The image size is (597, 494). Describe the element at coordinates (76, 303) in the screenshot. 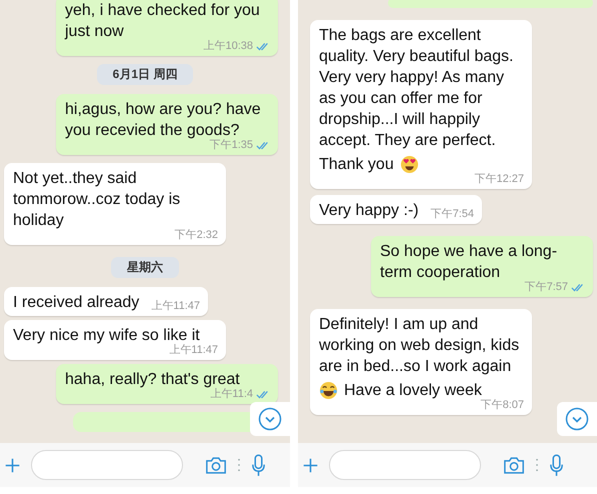

I see `message-text: I received already` at that location.